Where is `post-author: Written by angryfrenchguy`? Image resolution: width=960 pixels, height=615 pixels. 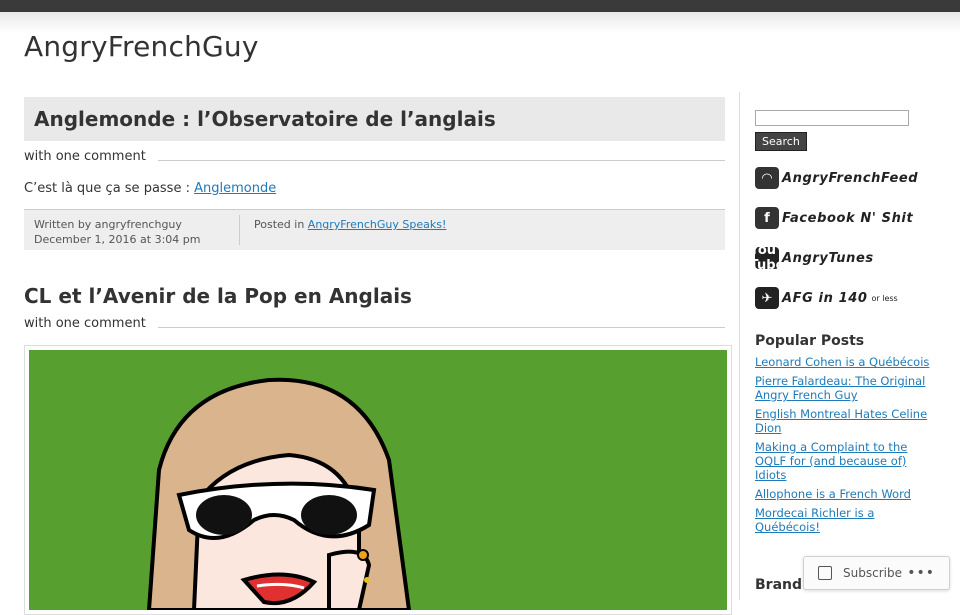 post-author: Written by angryfrenchguy is located at coordinates (108, 224).